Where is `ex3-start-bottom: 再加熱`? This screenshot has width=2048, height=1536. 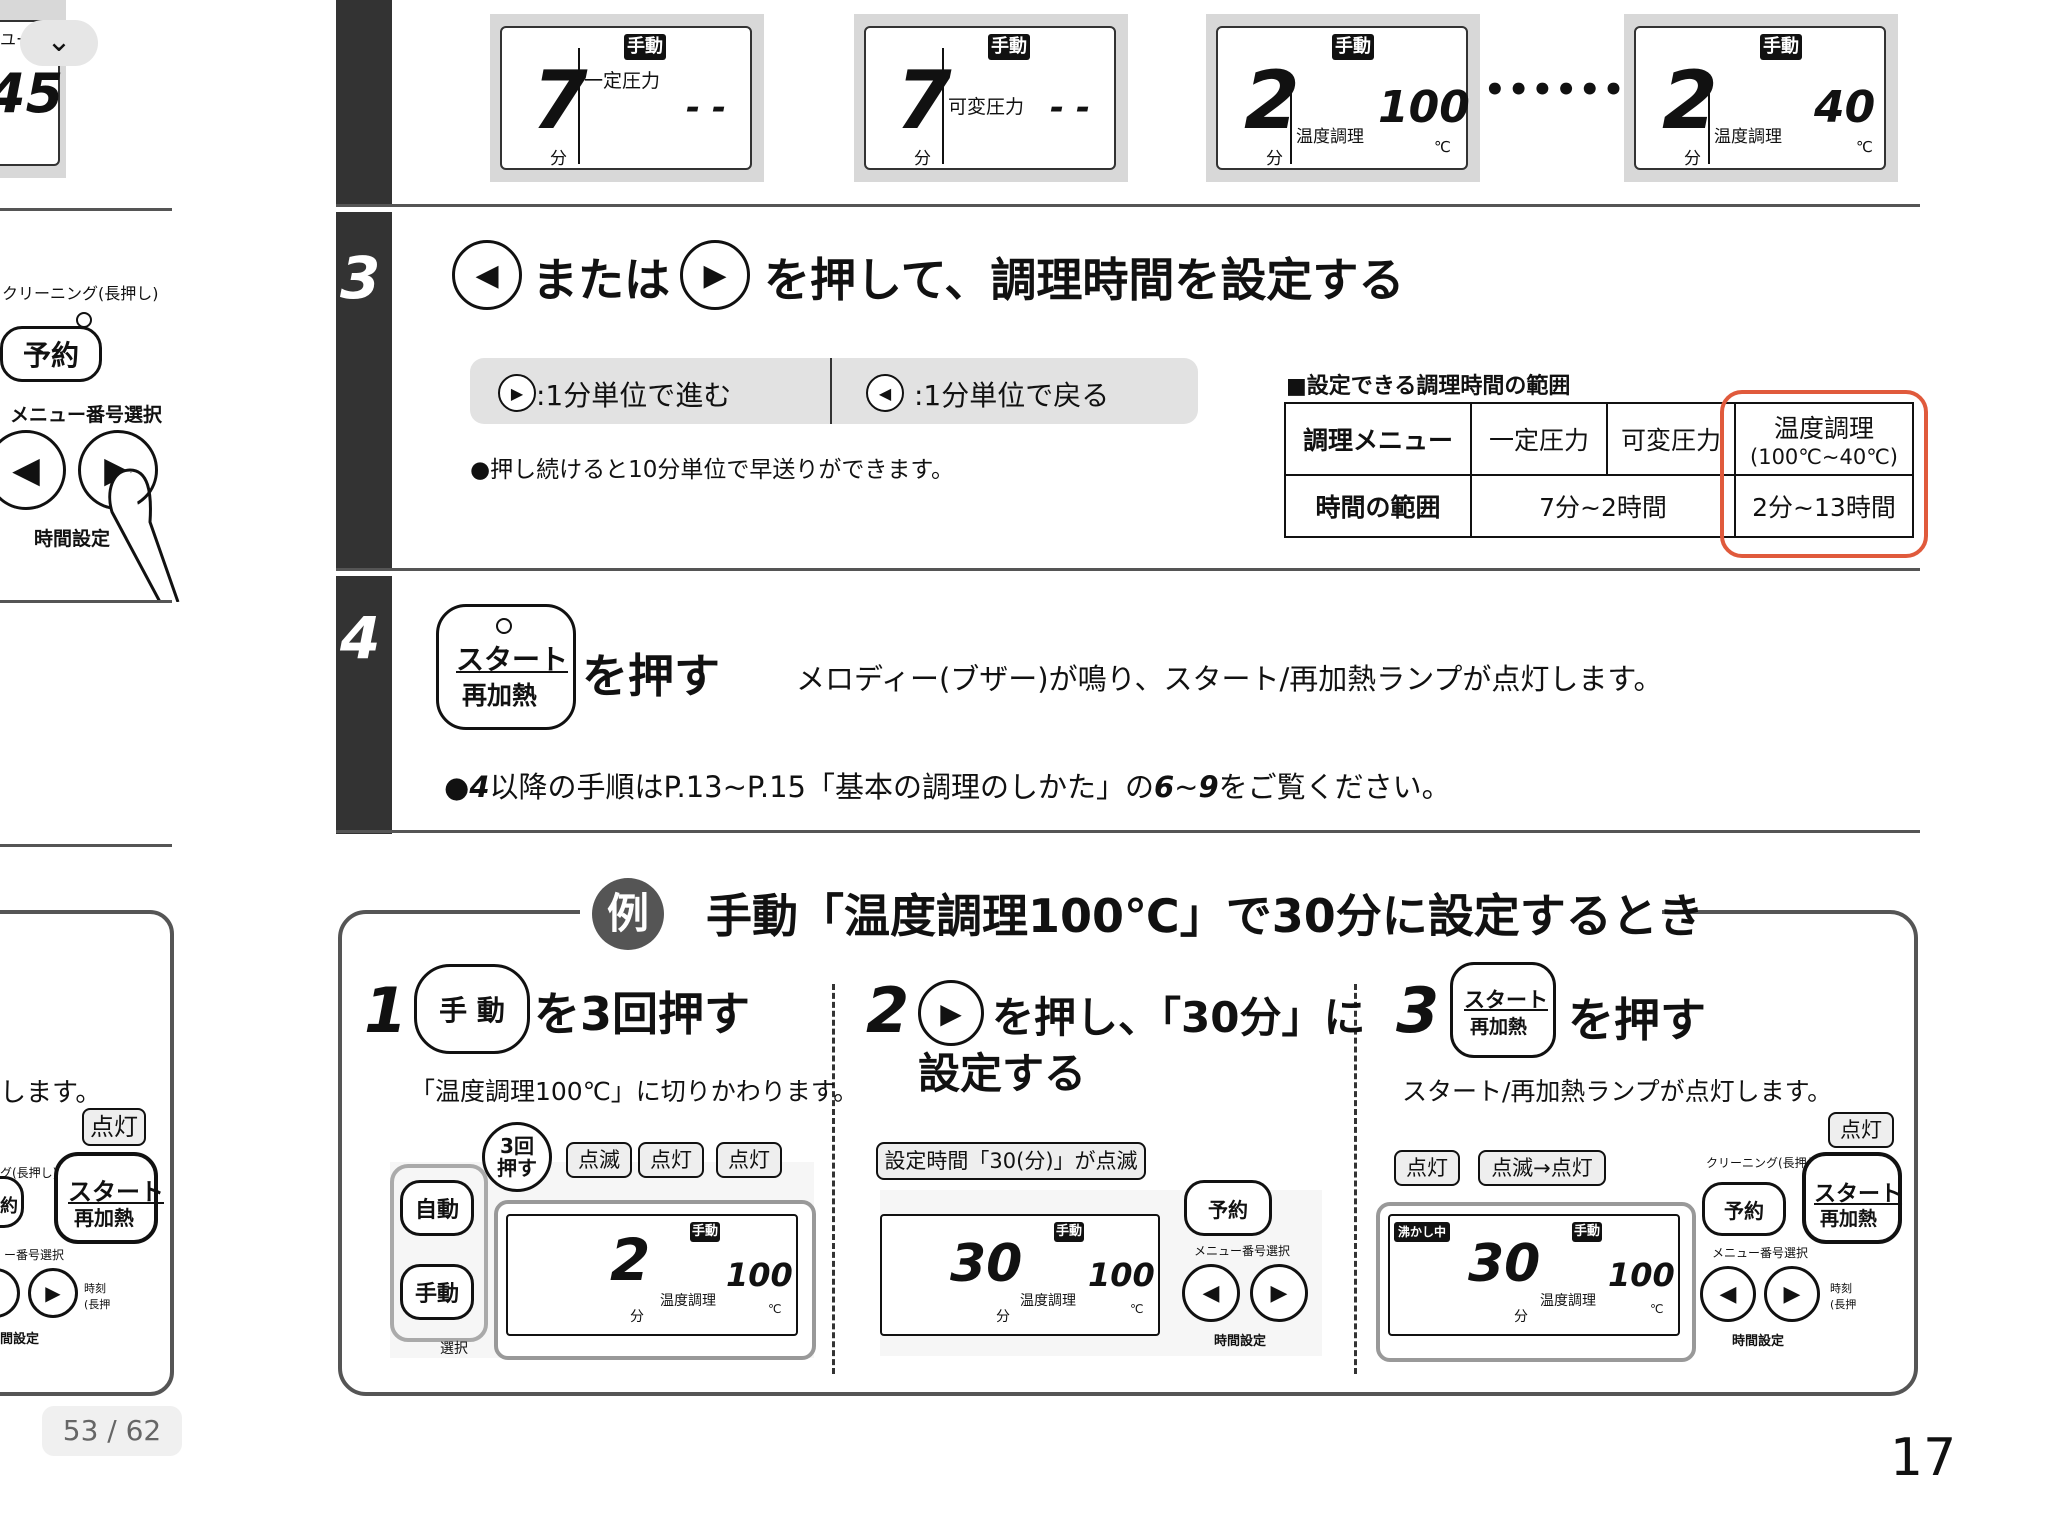 ex3-start-bottom: 再加熱 is located at coordinates (1499, 1027).